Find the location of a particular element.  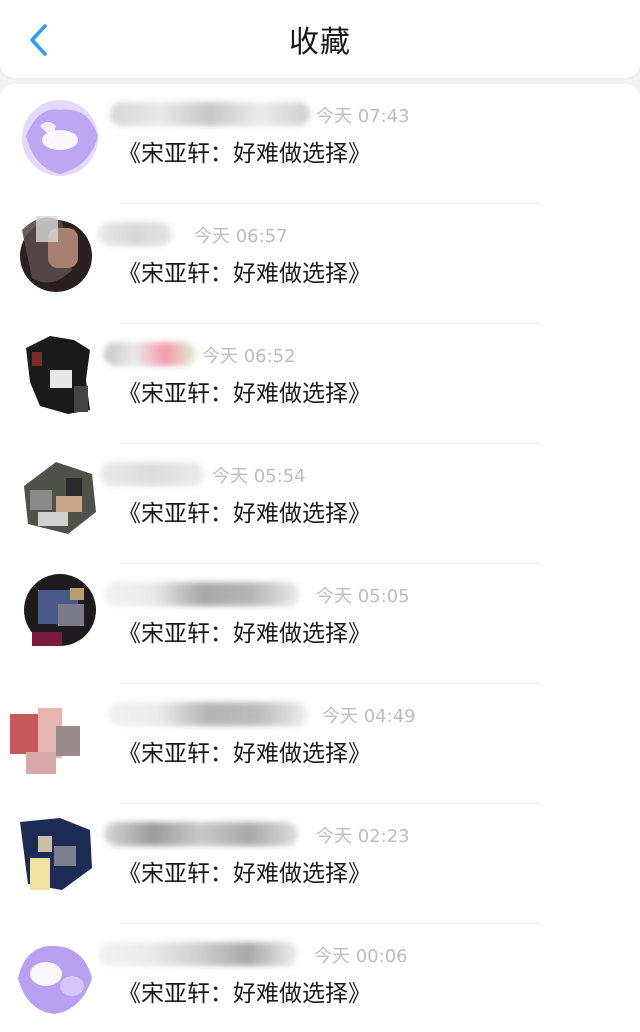

list-item: 今天 07:43 《宋亚轩：好难做选择》 is located at coordinates (320, 144).